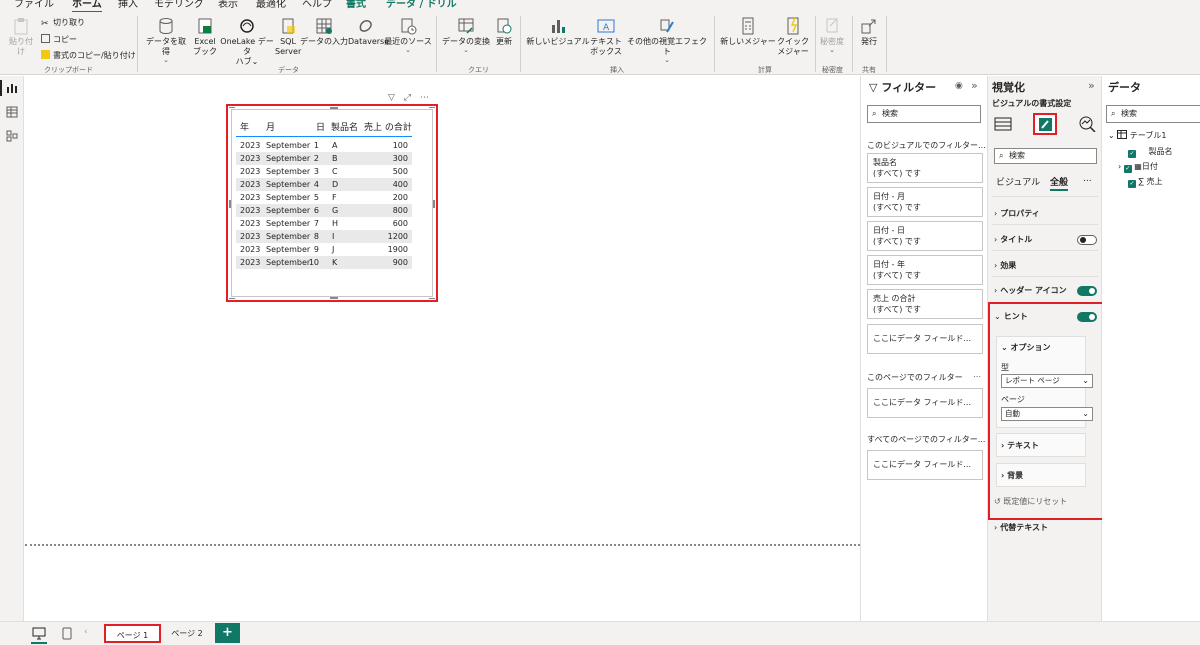  Describe the element at coordinates (925, 168) in the screenshot. I see `filter-card: 製品名 (すべて) です` at that location.